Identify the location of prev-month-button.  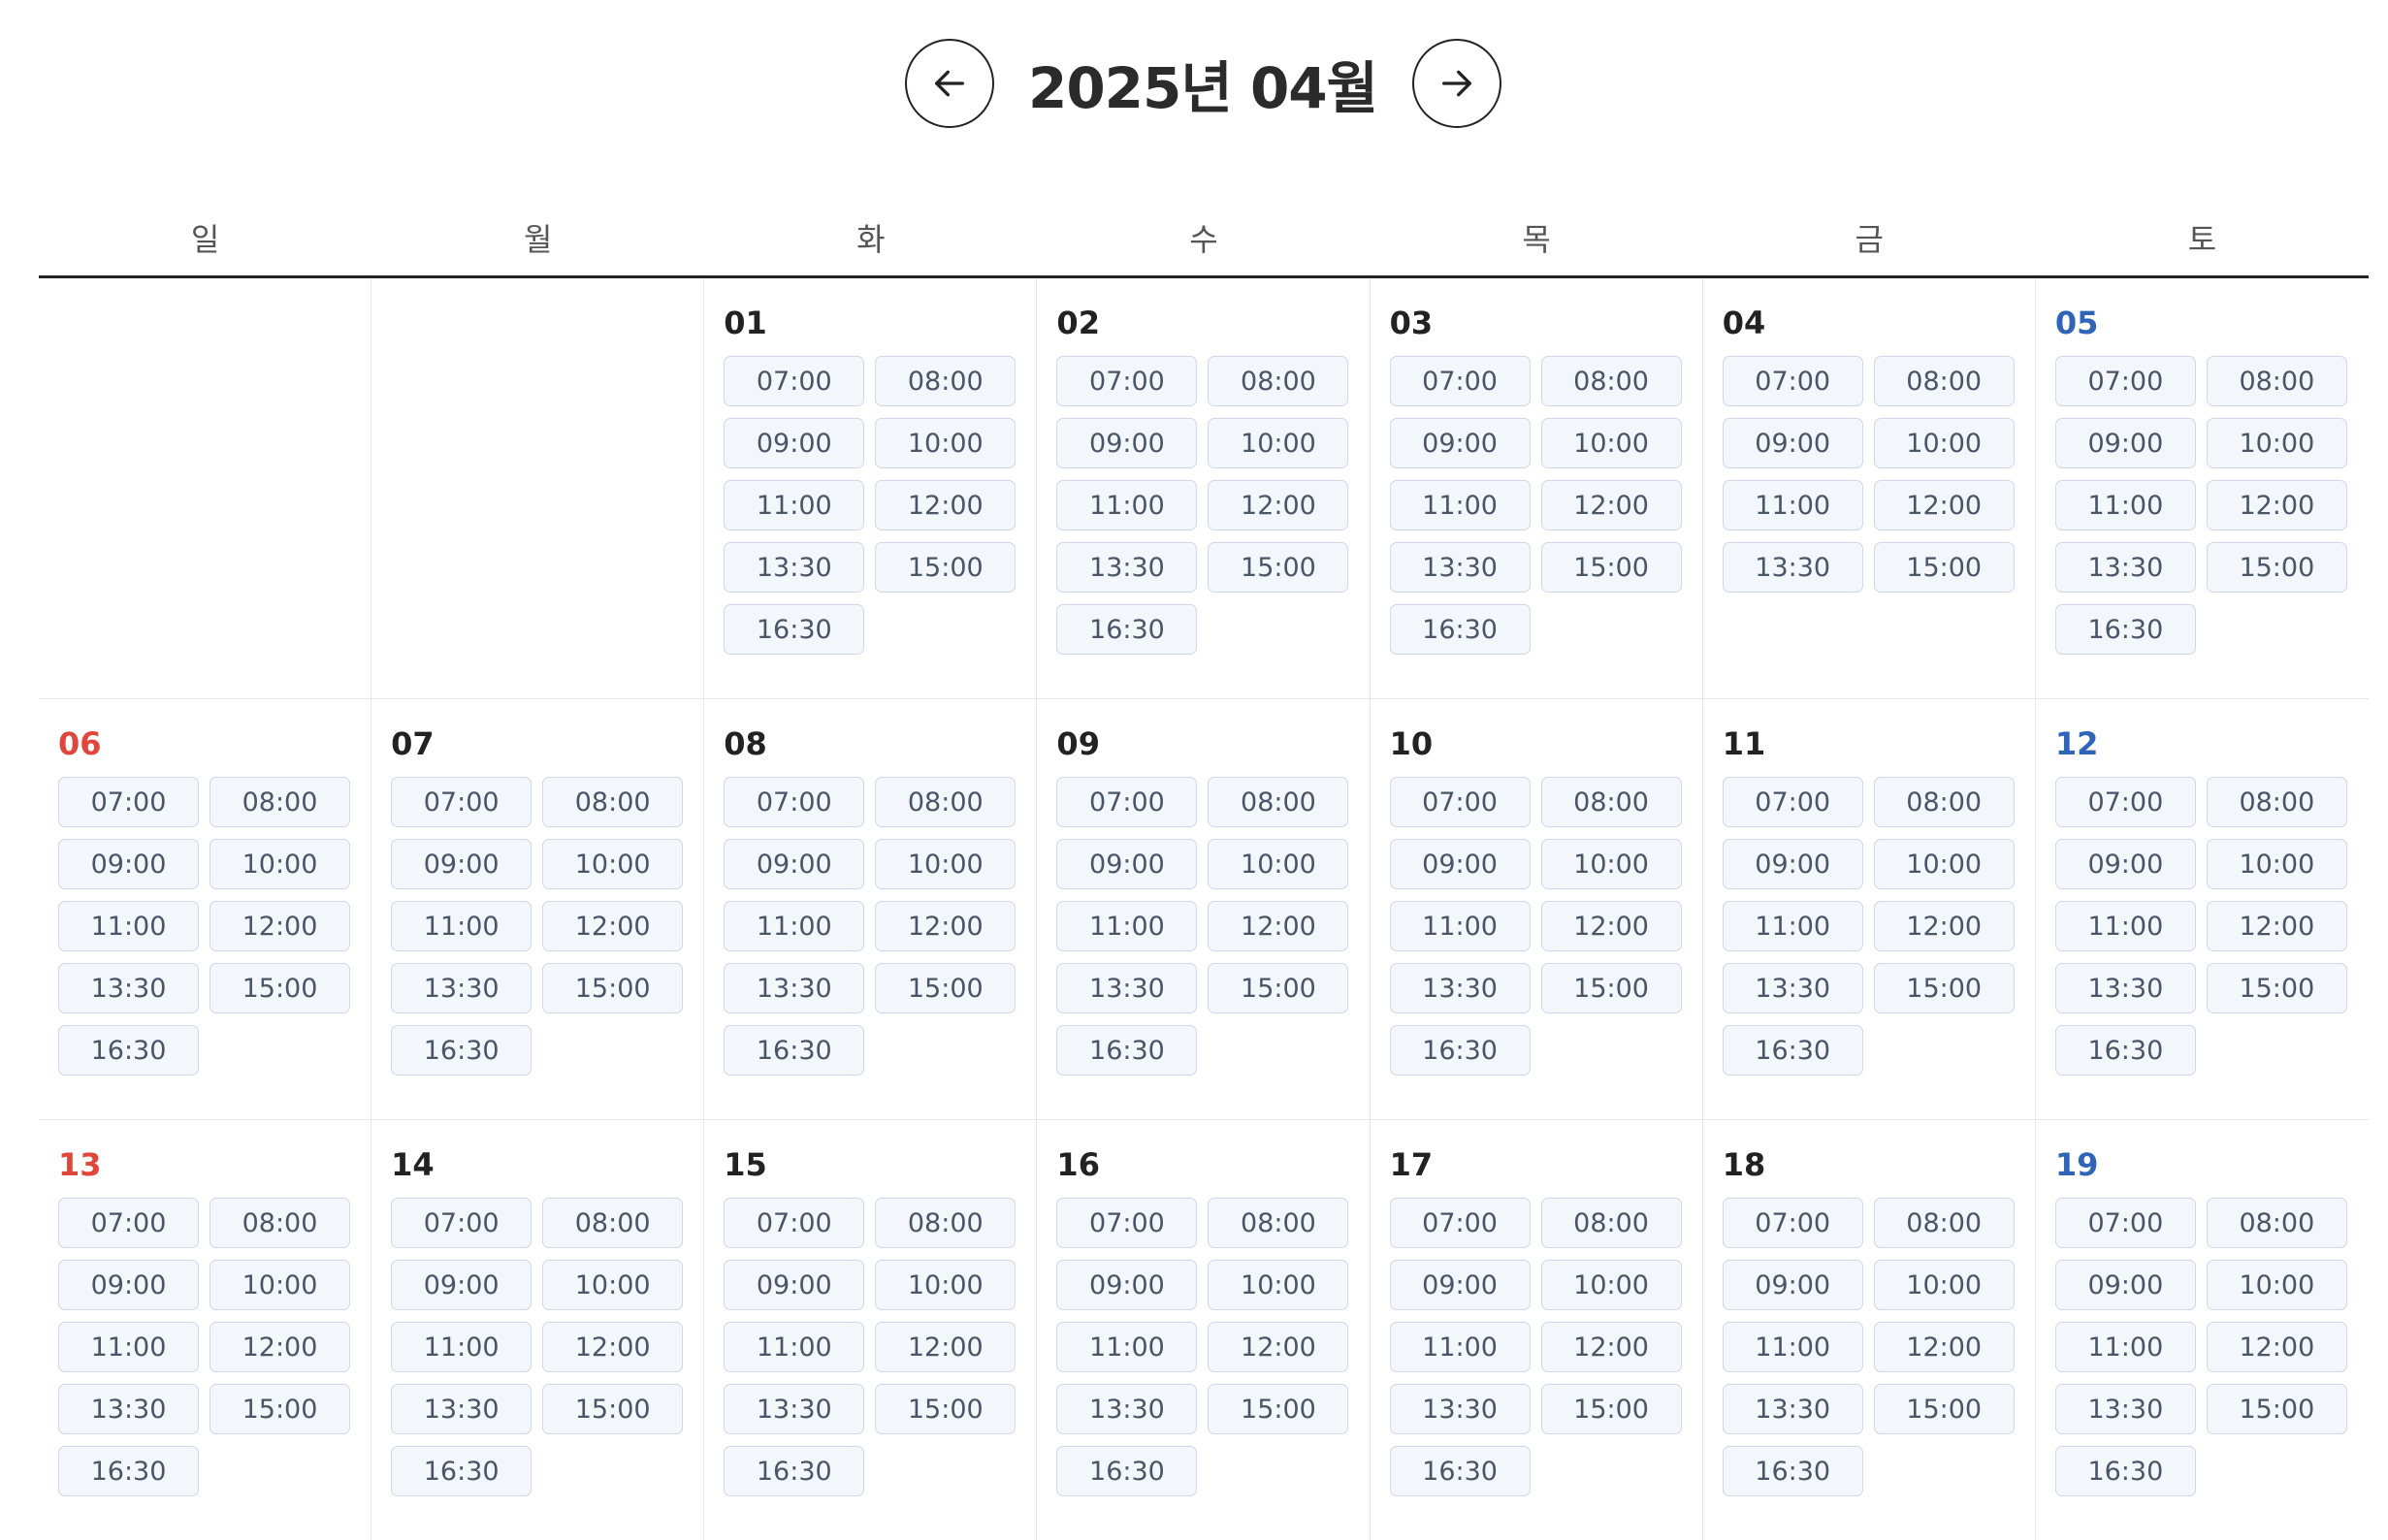
(949, 83).